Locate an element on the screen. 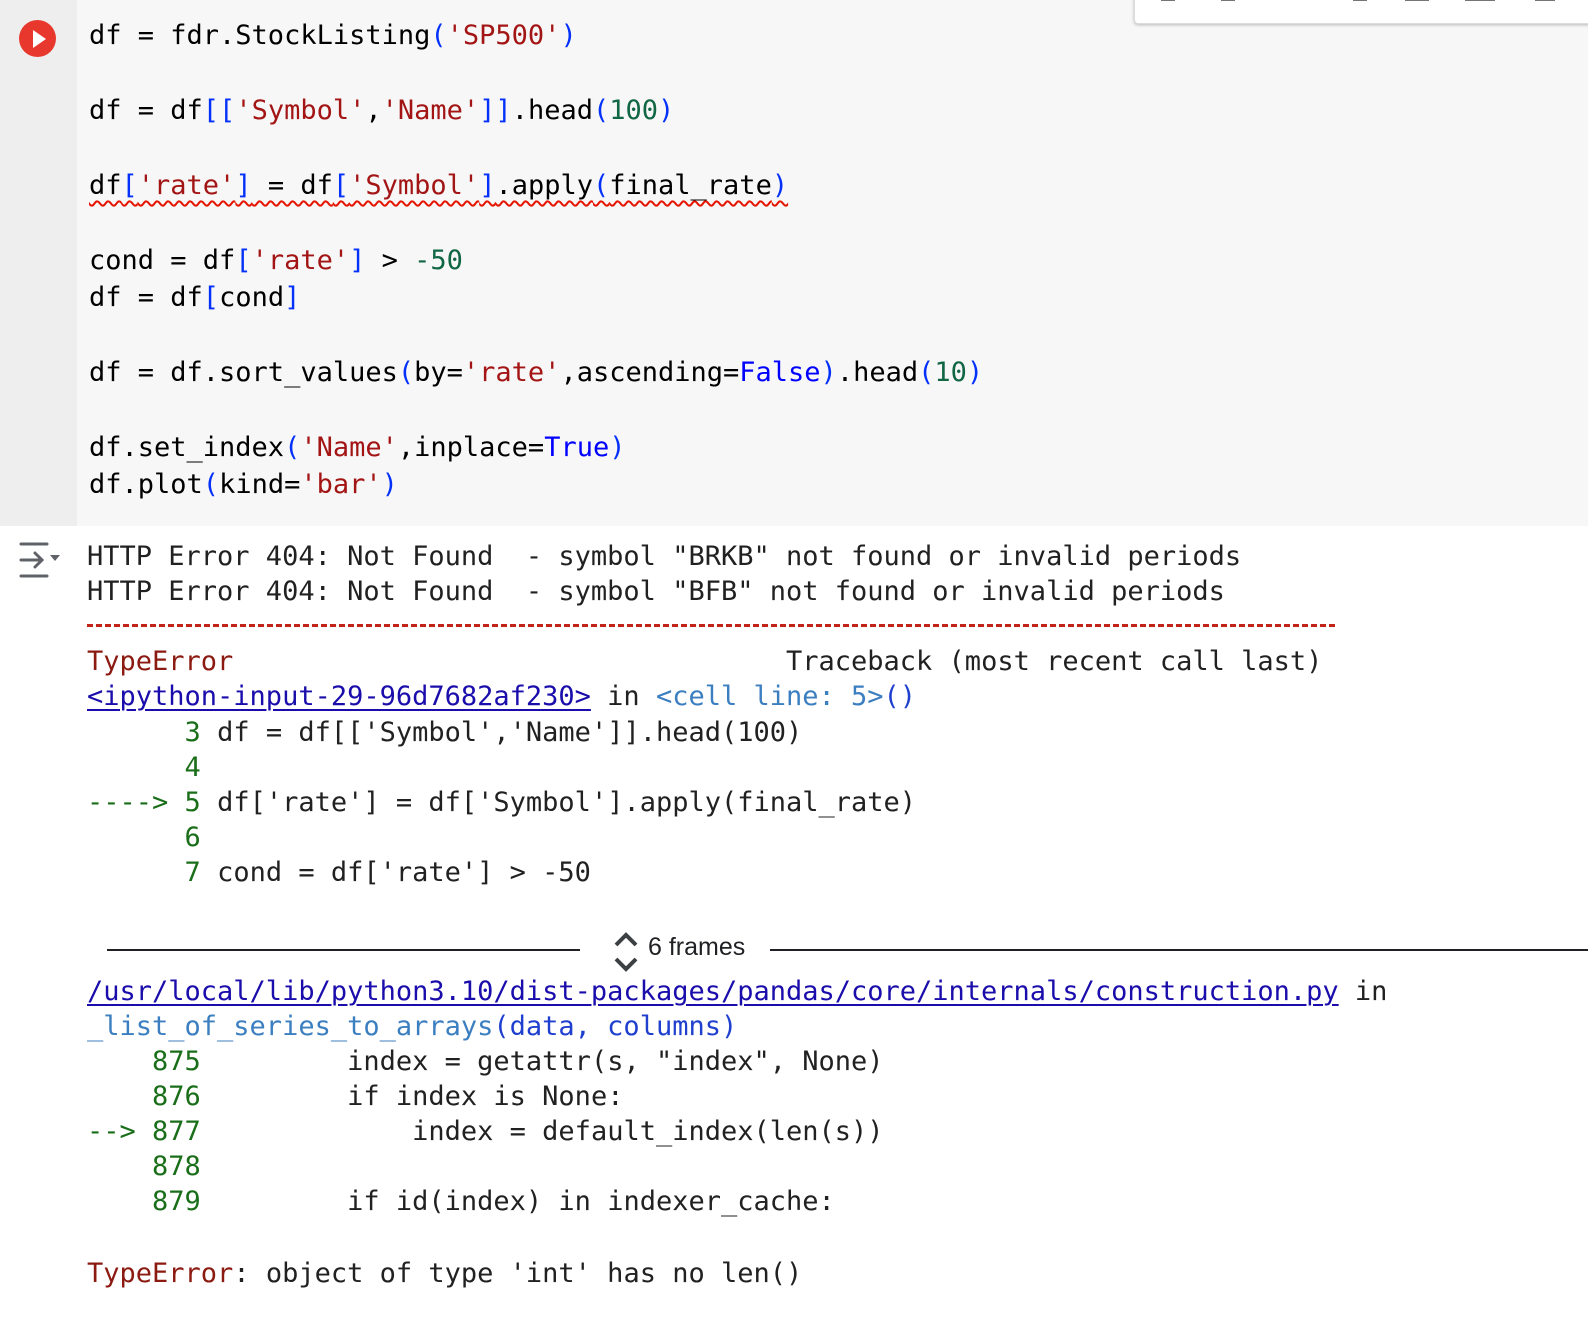 Image resolution: width=1588 pixels, height=1334 pixels. traceback-code-line: 4 is located at coordinates (144, 768).